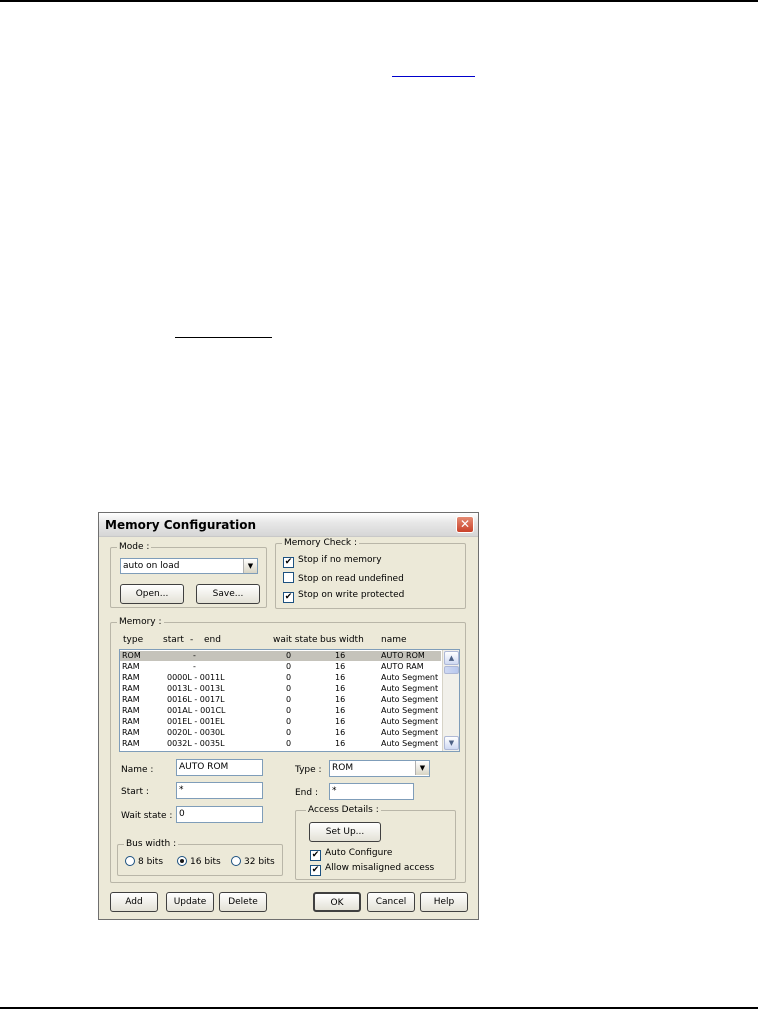  Describe the element at coordinates (379, 768) in the screenshot. I see `type-select: ROM ▼` at that location.